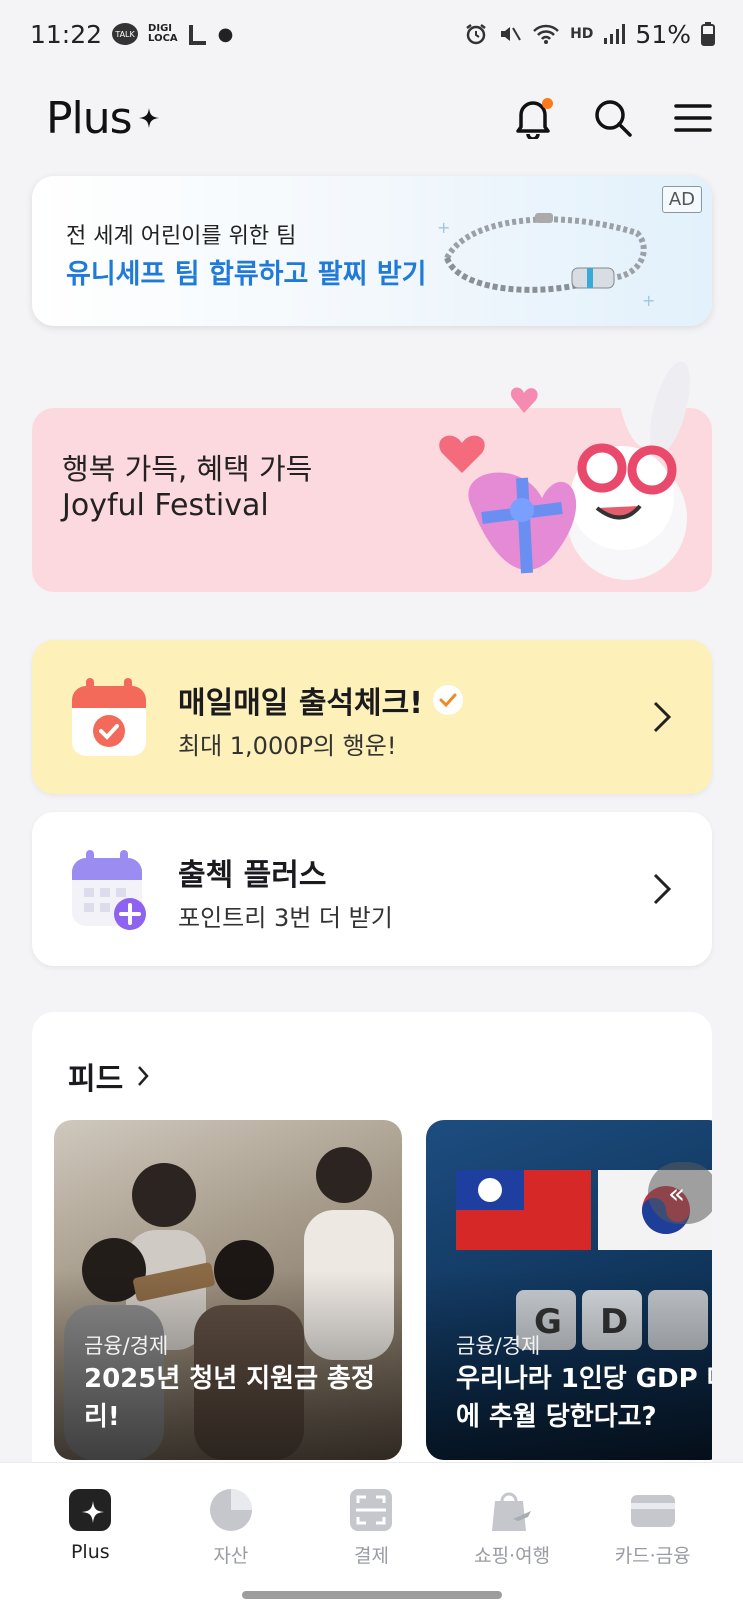  Describe the element at coordinates (371, 1556) in the screenshot. I see `nav-label-payment: 결제` at that location.